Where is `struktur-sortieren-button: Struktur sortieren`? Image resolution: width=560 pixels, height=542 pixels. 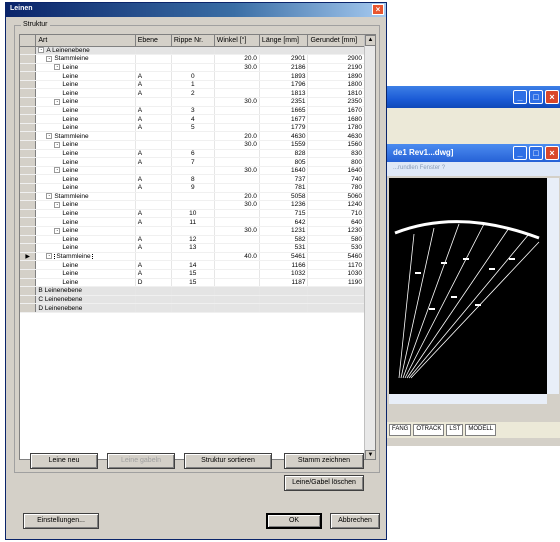
struktur-sortieren-button: Struktur sortieren is located at coordinates (228, 461).